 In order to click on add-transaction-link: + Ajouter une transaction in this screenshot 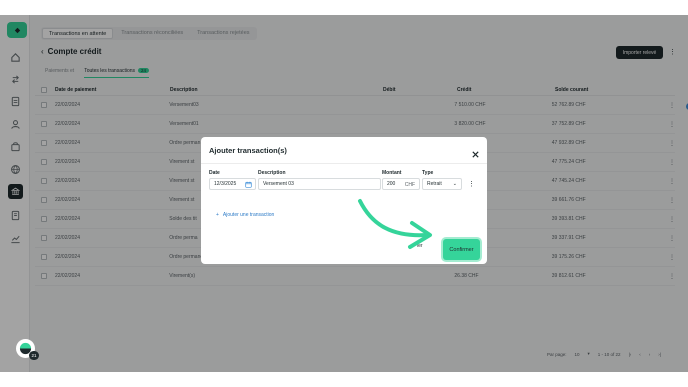, I will do `click(245, 215)`.